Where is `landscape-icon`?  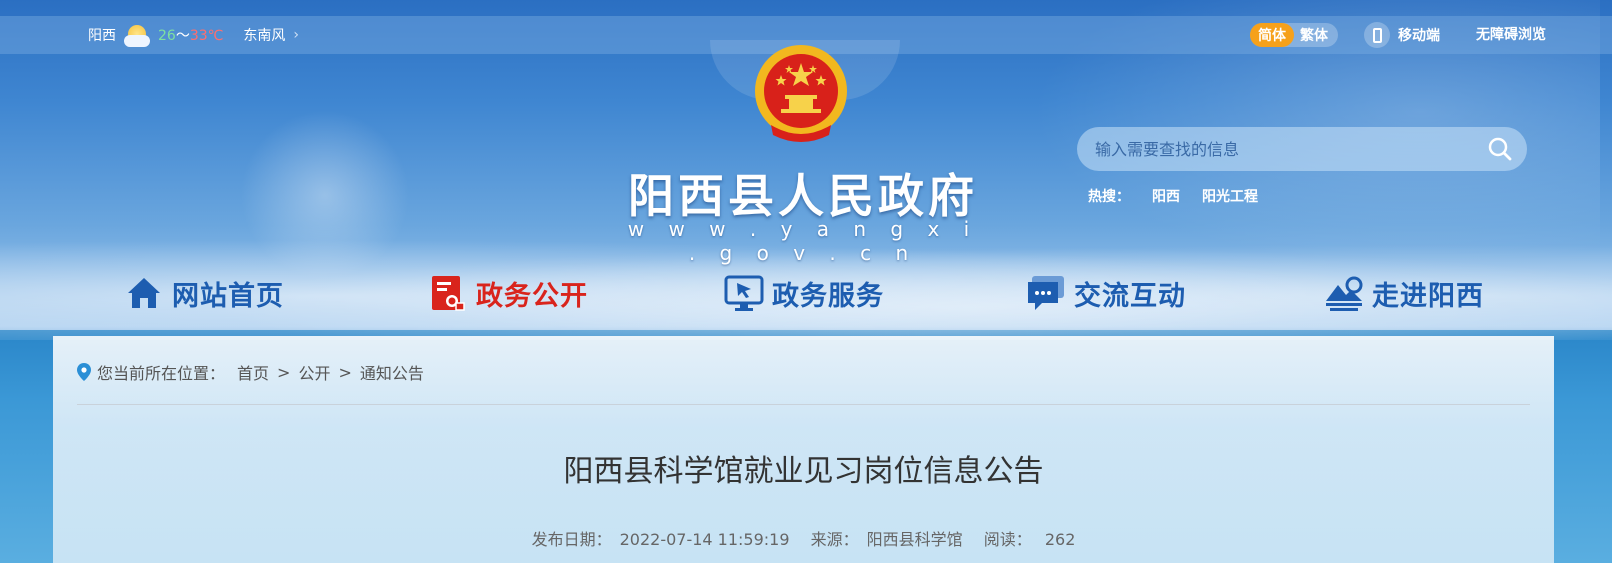 landscape-icon is located at coordinates (1344, 293).